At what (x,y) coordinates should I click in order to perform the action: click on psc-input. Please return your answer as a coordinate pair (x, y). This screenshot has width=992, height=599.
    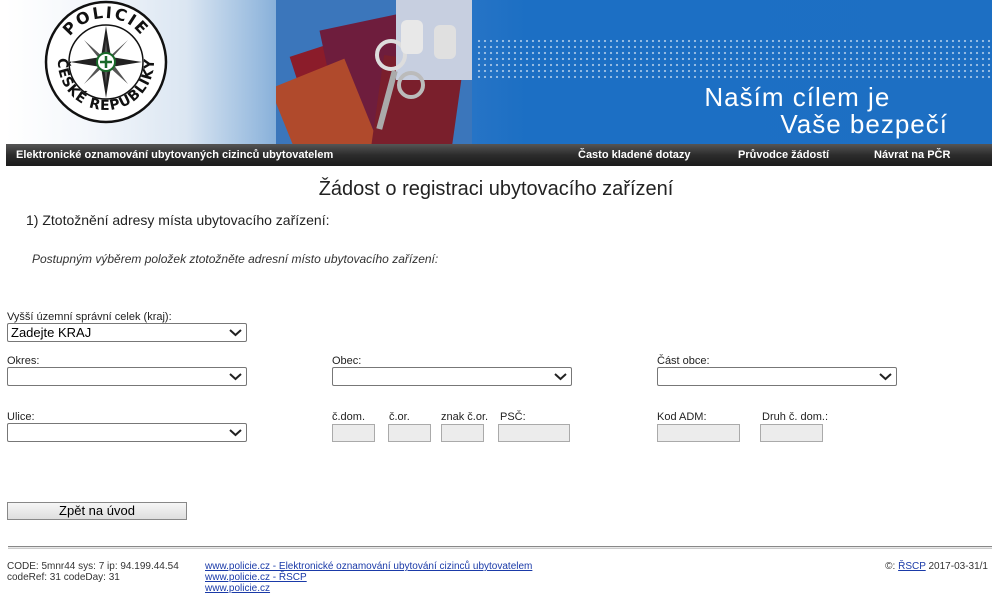
    Looking at the image, I should click on (534, 433).